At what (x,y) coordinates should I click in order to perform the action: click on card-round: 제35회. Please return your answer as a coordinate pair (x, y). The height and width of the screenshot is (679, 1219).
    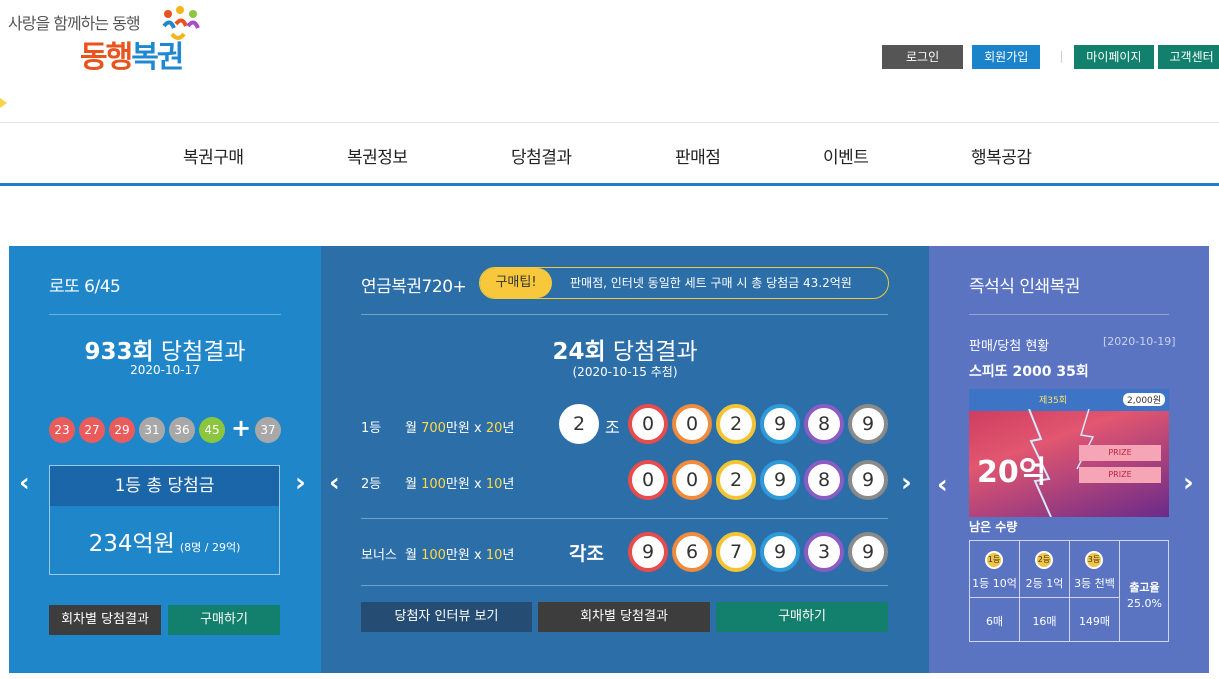
    Looking at the image, I should click on (1053, 401).